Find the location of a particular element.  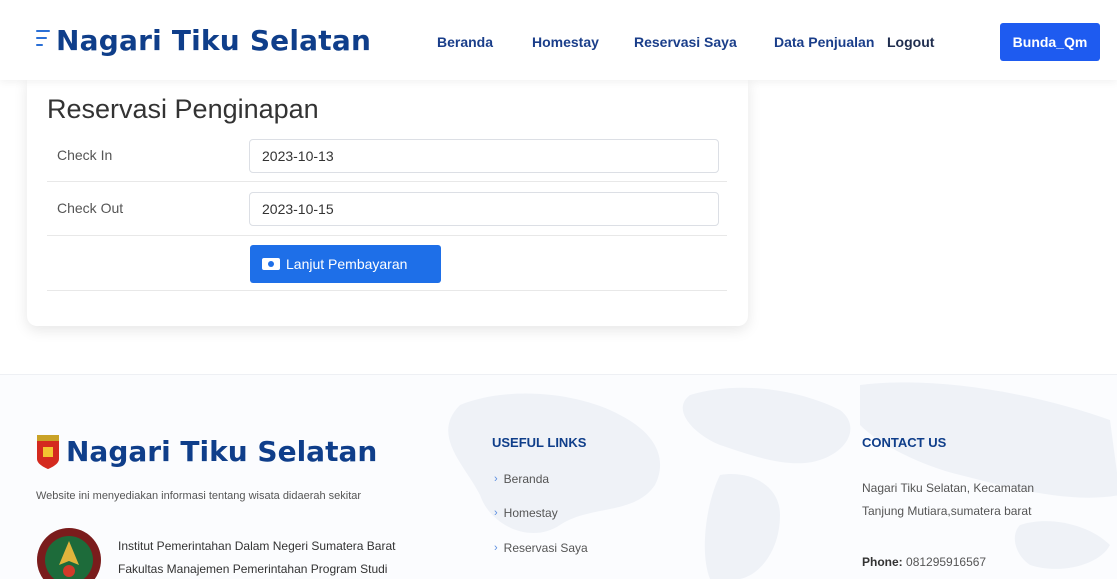

contact-address-line-1: Nagari Tiku Selatan, Kecamatan is located at coordinates (948, 488).